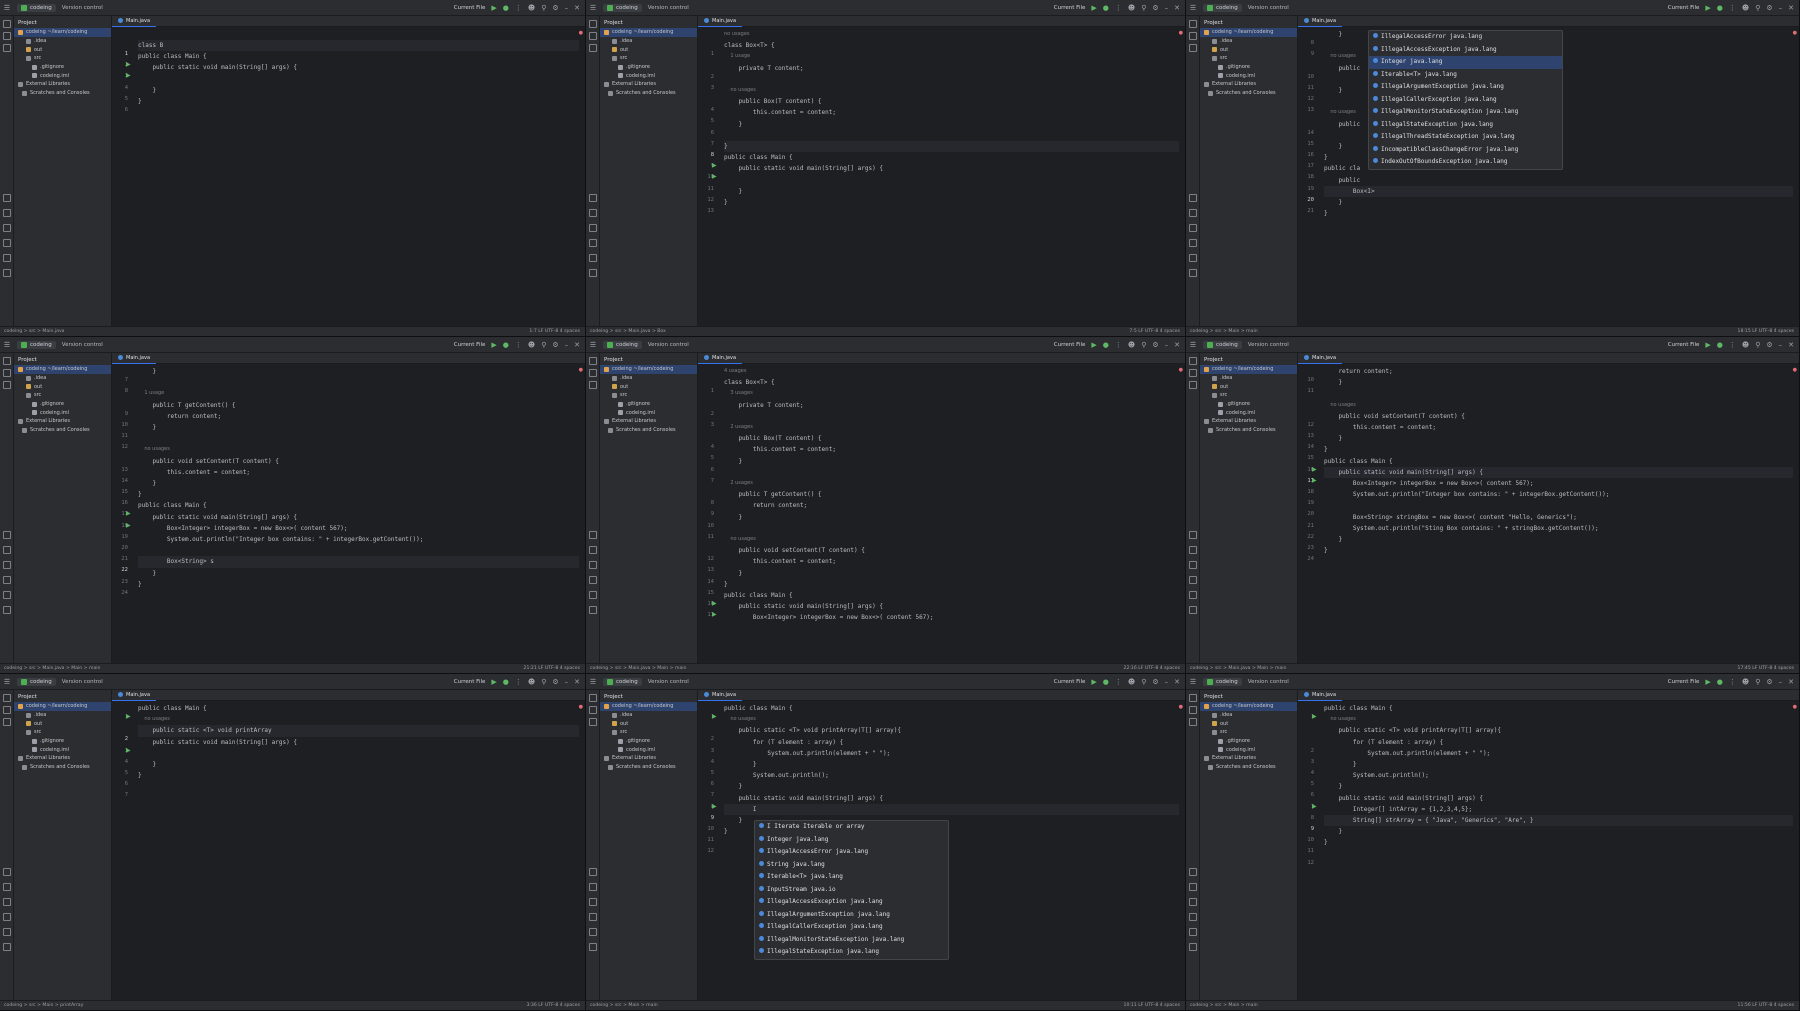  What do you see at coordinates (1224, 1005) in the screenshot?
I see `breadcrumb: codeing > src > Main > main` at bounding box center [1224, 1005].